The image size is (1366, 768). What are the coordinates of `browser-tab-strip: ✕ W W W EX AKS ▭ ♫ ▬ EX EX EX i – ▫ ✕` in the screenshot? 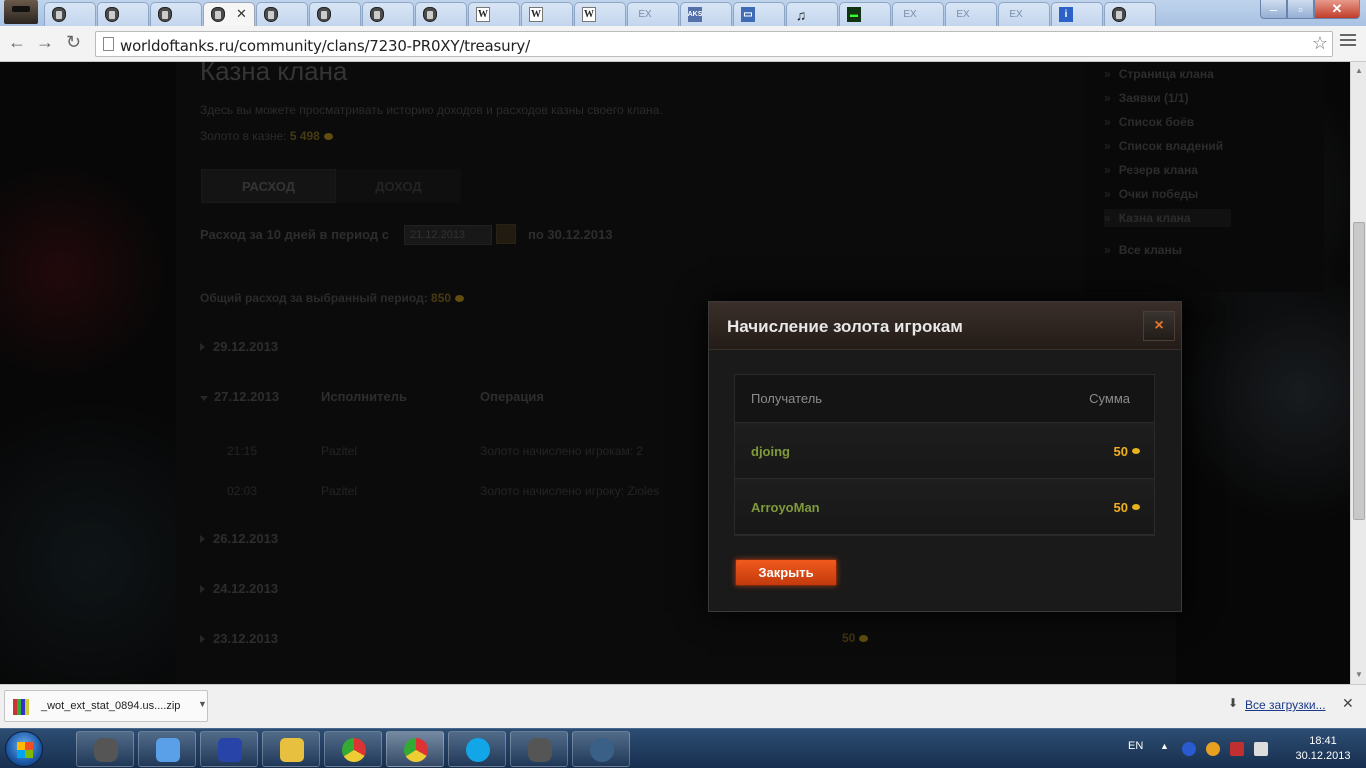 It's located at (683, 13).